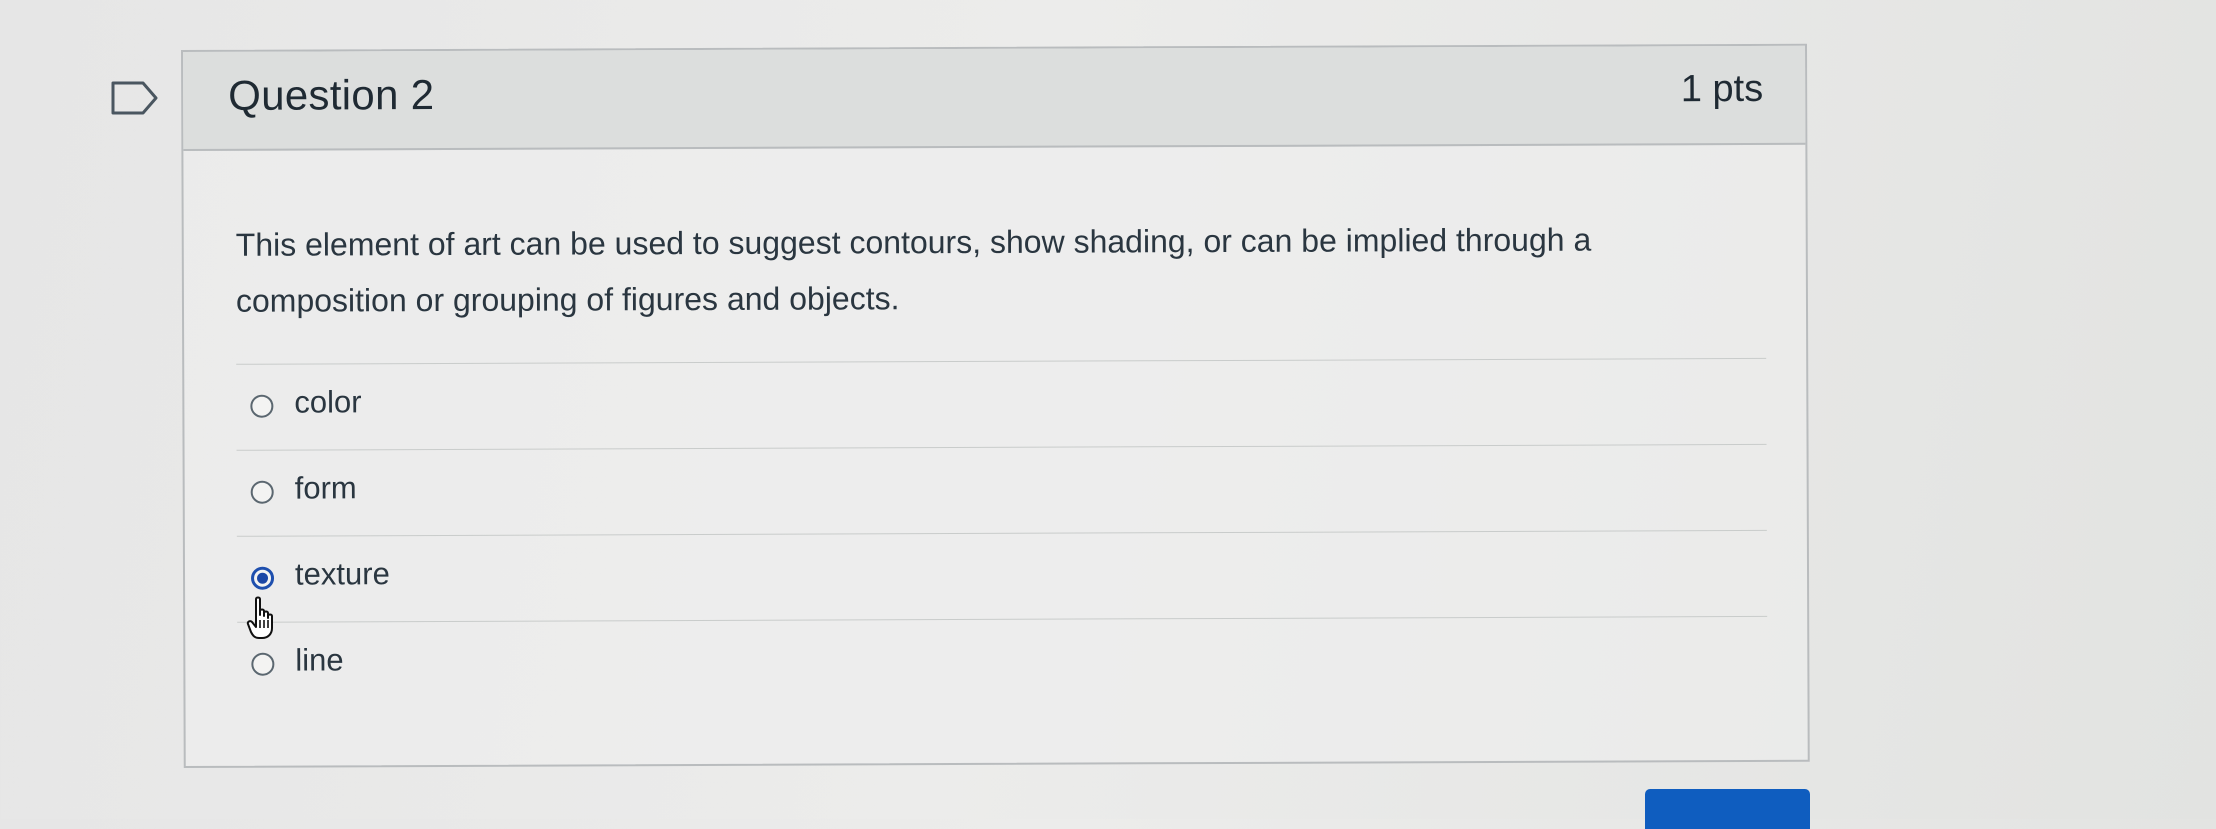 The height and width of the screenshot is (829, 2216). Describe the element at coordinates (259, 617) in the screenshot. I see `hand-pointer-icon` at that location.